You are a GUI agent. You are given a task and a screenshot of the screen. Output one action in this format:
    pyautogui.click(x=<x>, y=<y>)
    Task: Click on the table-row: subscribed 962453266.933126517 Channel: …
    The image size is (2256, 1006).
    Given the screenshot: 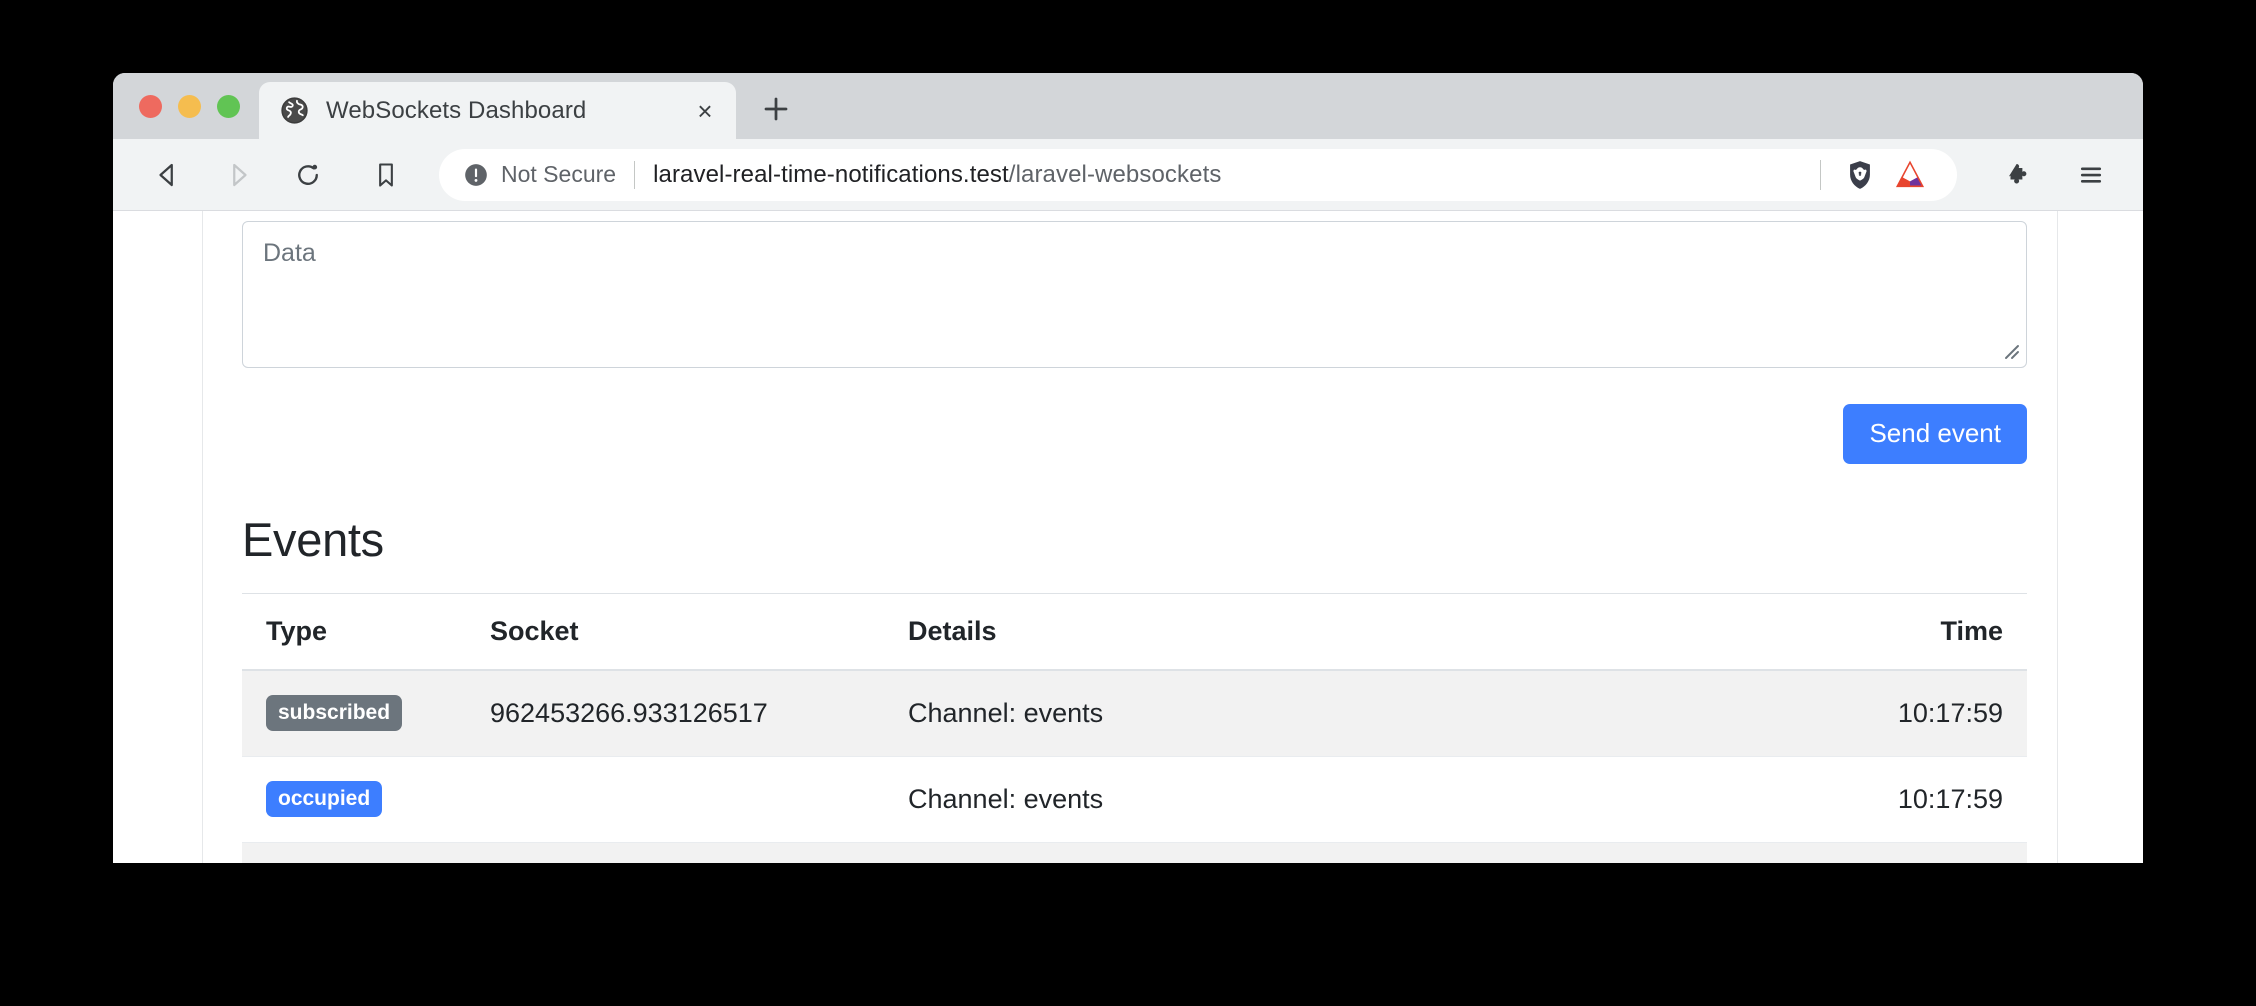 What is the action you would take?
    pyautogui.click(x=1134, y=713)
    